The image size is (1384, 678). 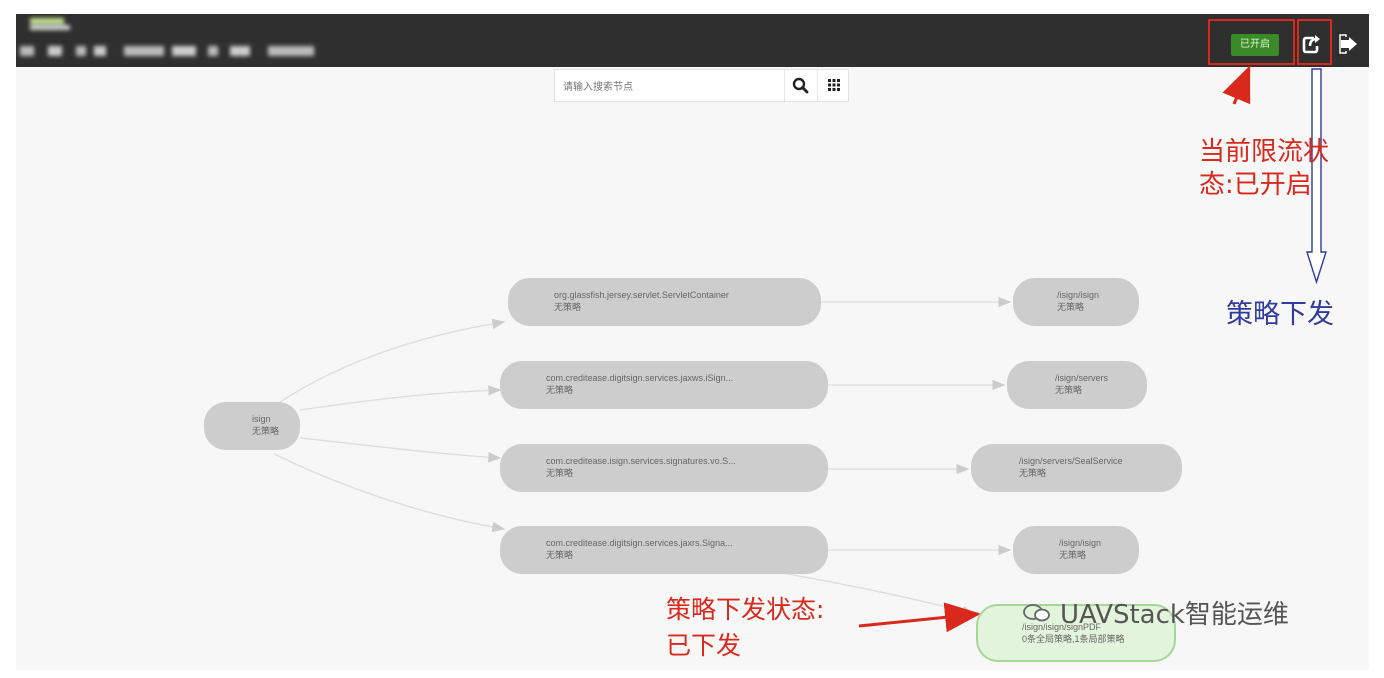 I want to click on graph-node-isign-servers: /isign/servers 无策略, so click(x=1077, y=385).